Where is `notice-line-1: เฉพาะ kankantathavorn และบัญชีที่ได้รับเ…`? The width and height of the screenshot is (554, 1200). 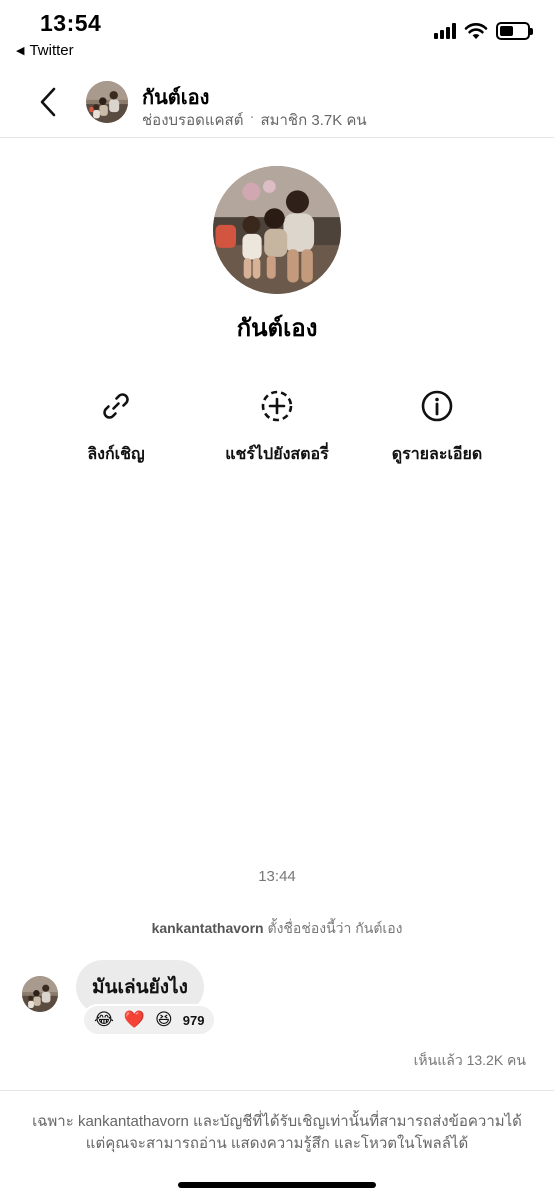
notice-line-1: เฉพาะ kankantathavorn และบัญชีที่ได้รับเ… is located at coordinates (277, 1121).